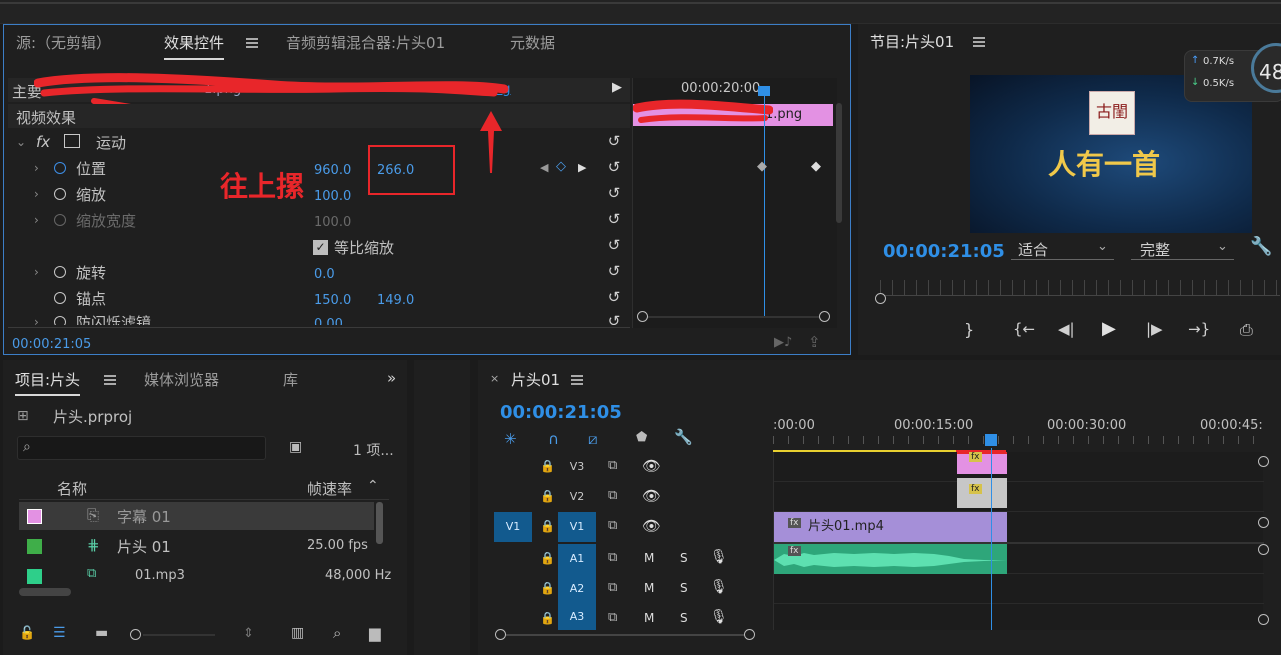 This screenshot has height=655, width=1281. What do you see at coordinates (1261, 246) in the screenshot?
I see `wrench-icon: 🔧` at bounding box center [1261, 246].